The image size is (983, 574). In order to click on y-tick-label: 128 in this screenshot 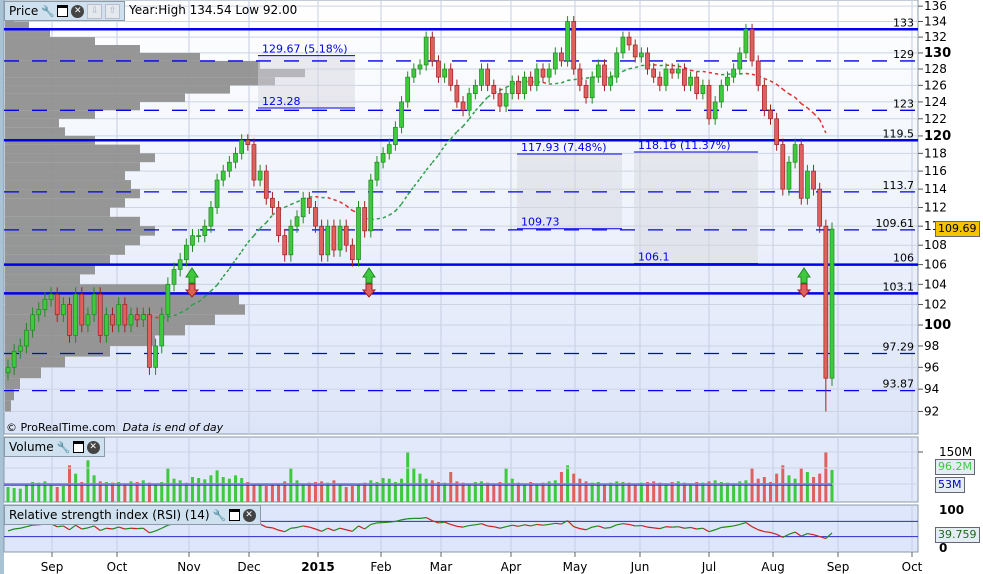, I will do `click(935, 69)`.